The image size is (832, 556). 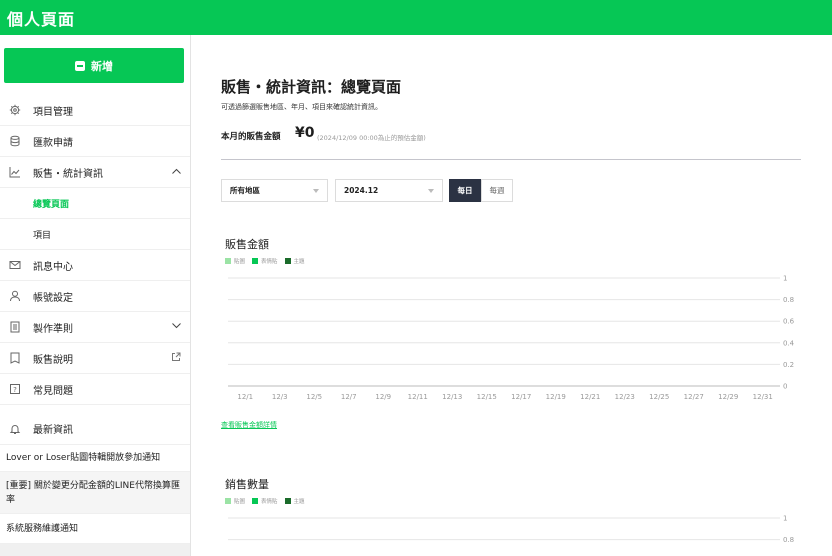 I want to click on divider, so click(x=511, y=159).